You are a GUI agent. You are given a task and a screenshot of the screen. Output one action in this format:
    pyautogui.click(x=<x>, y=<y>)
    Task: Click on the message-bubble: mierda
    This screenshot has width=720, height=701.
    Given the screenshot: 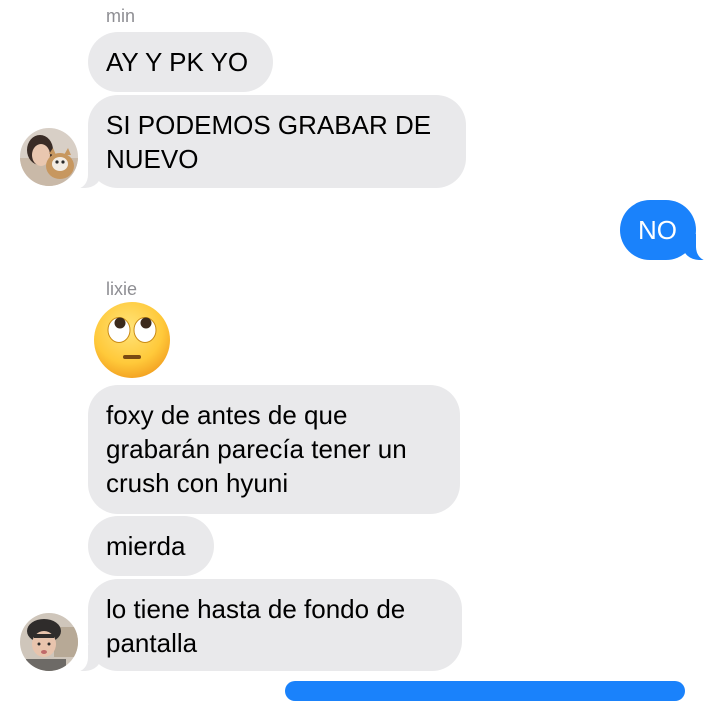 What is the action you would take?
    pyautogui.click(x=151, y=546)
    